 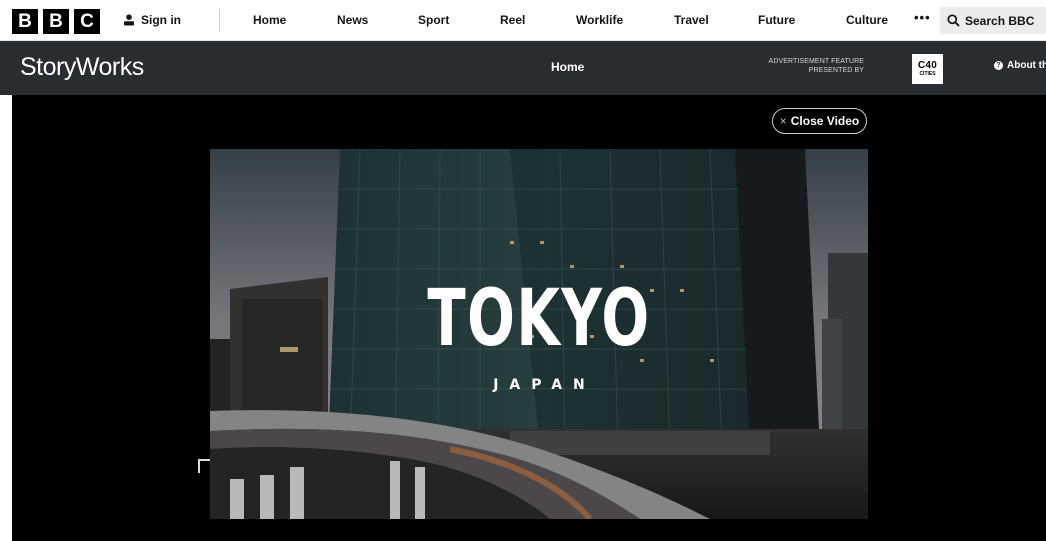 I want to click on video-title: TOKYO, so click(x=539, y=319).